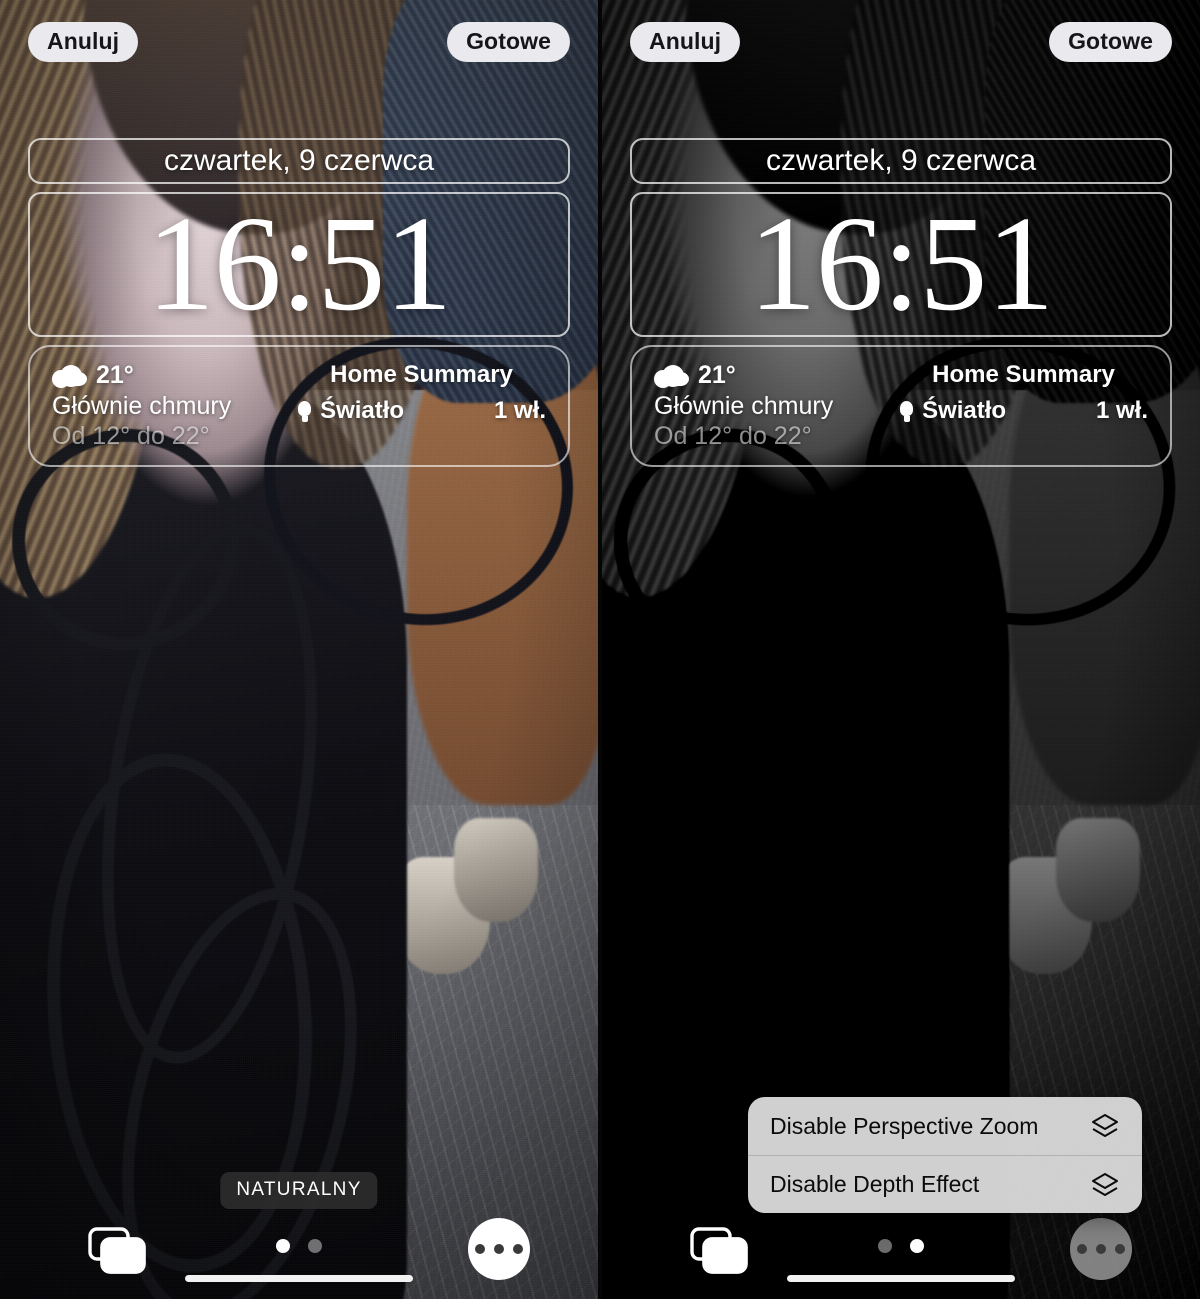 The width and height of the screenshot is (1200, 1299). I want to click on menu-item-label: Disable Depth Effect, so click(875, 1184).